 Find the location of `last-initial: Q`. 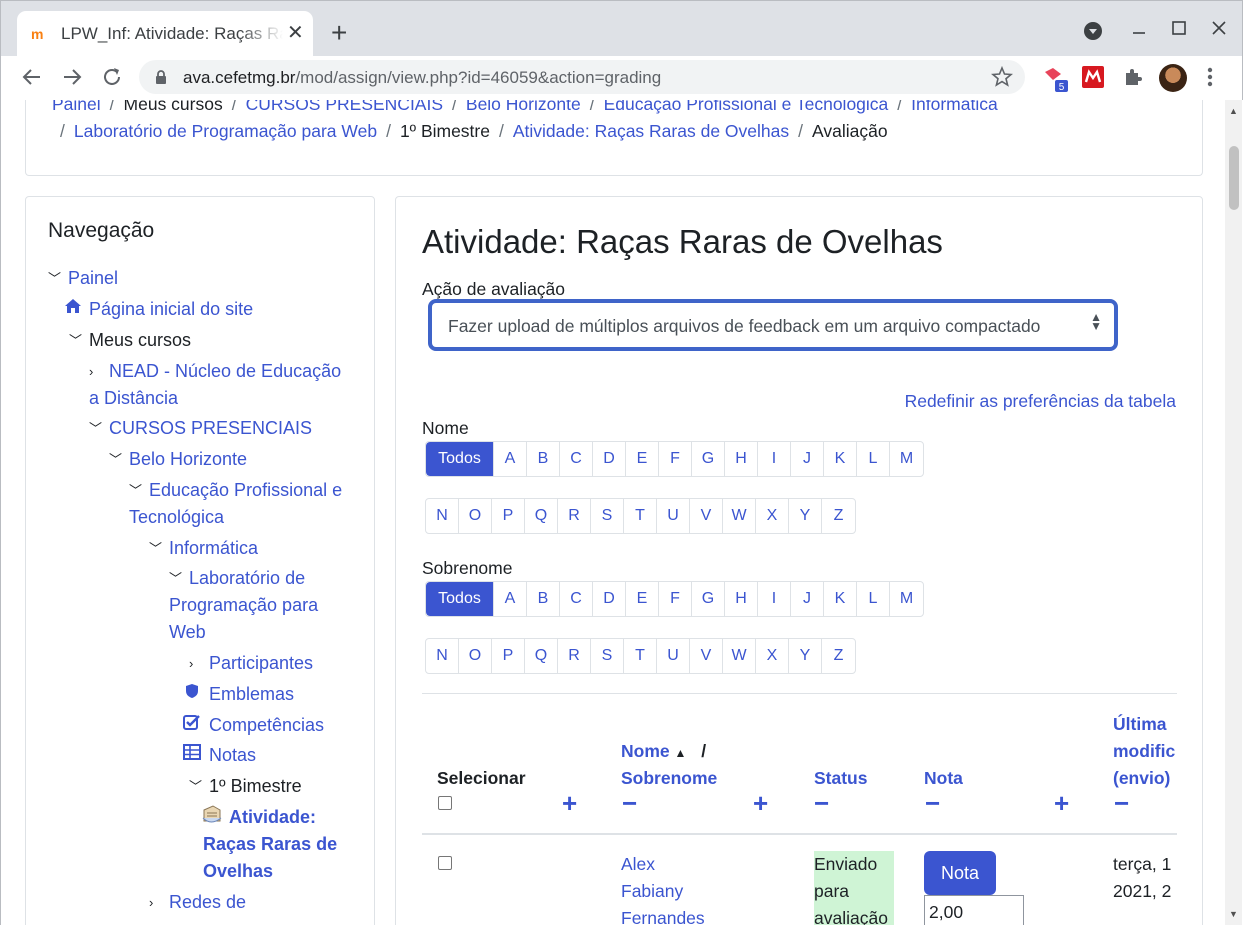

last-initial: Q is located at coordinates (541, 656).